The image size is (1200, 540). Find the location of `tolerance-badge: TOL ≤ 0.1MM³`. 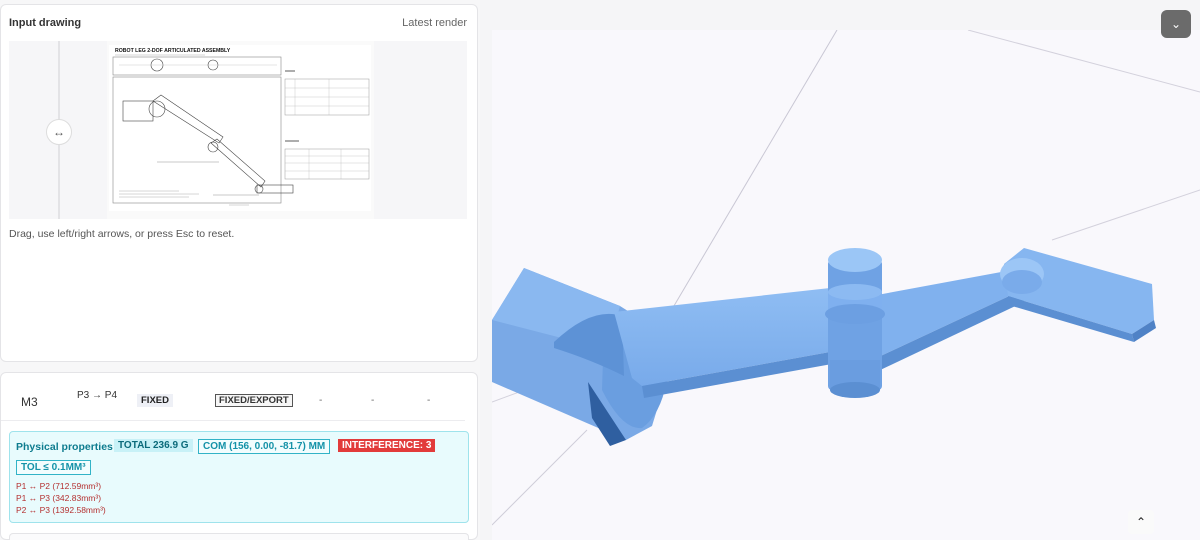

tolerance-badge: TOL ≤ 0.1MM³ is located at coordinates (53, 467).